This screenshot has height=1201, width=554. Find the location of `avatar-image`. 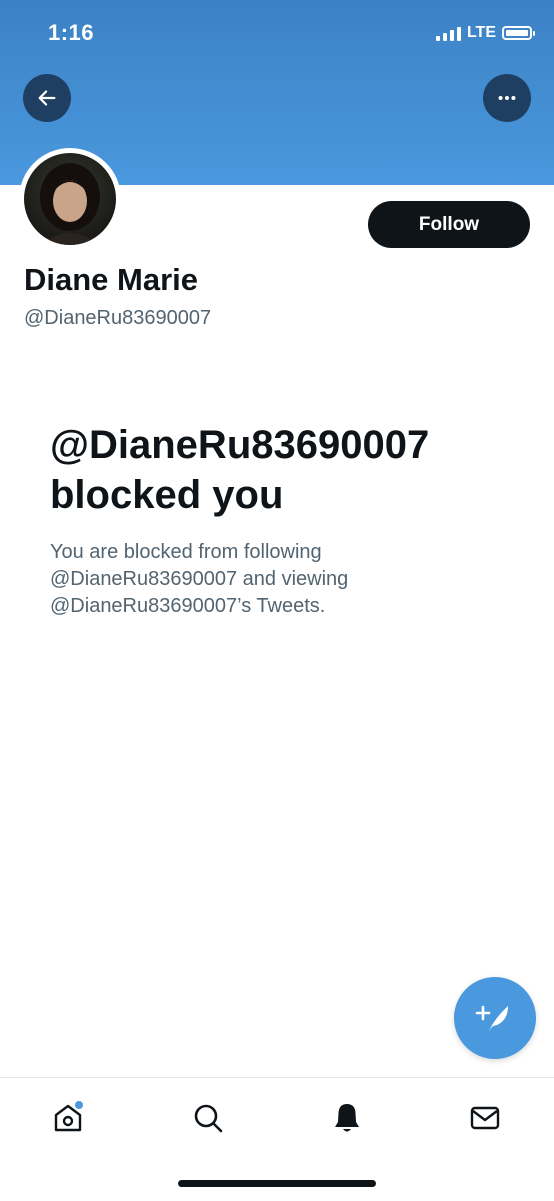

avatar-image is located at coordinates (70, 199).